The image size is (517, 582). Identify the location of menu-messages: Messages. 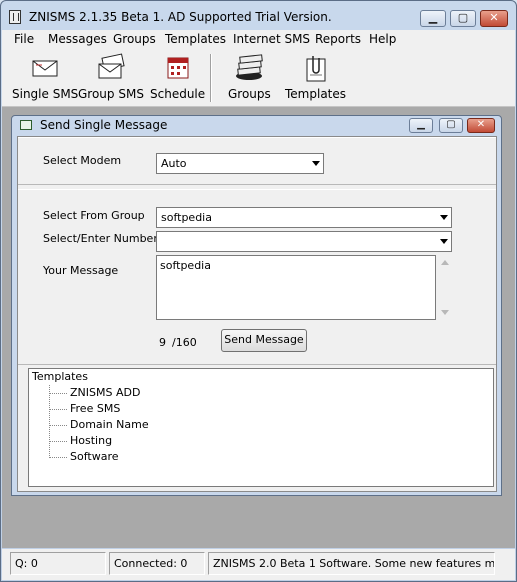
(77, 39).